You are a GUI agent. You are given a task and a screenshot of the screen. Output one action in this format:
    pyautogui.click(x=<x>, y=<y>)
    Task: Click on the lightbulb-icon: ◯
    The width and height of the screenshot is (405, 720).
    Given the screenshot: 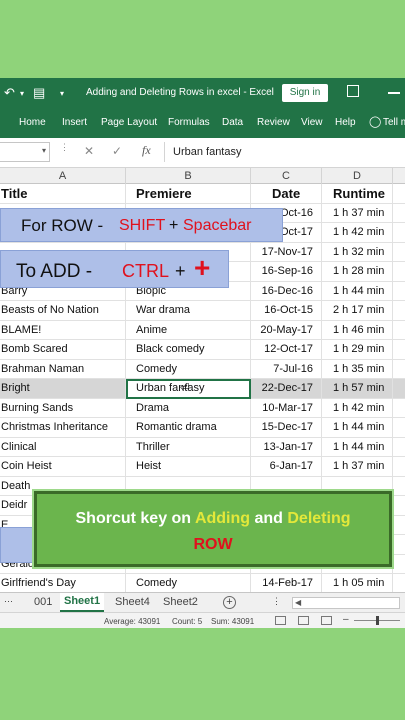 What is the action you would take?
    pyautogui.click(x=375, y=121)
    